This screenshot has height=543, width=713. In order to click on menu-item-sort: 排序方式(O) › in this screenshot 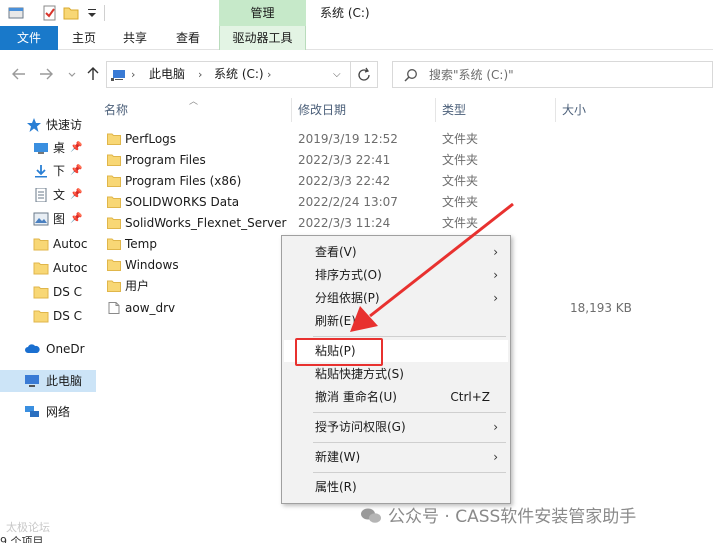, I will do `click(396, 275)`.